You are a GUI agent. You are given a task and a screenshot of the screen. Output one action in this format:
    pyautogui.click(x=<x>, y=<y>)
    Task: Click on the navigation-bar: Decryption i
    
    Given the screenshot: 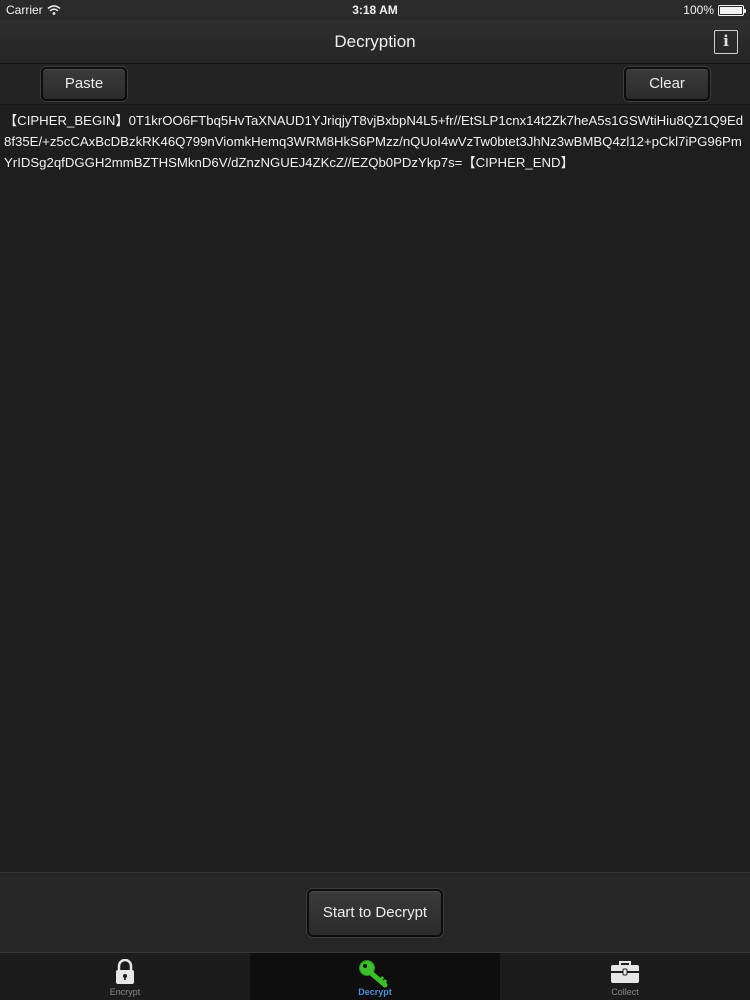 What is the action you would take?
    pyautogui.click(x=375, y=42)
    